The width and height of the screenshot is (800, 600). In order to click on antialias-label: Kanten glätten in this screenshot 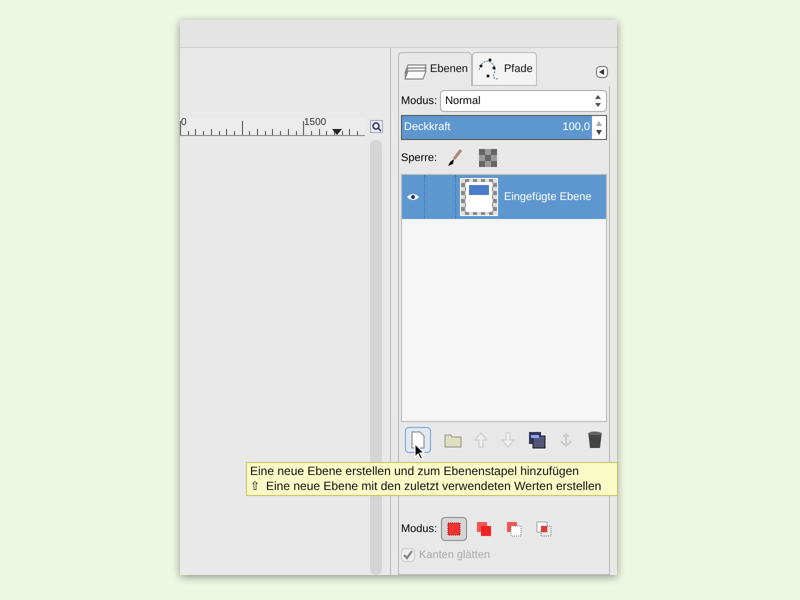, I will do `click(454, 555)`.